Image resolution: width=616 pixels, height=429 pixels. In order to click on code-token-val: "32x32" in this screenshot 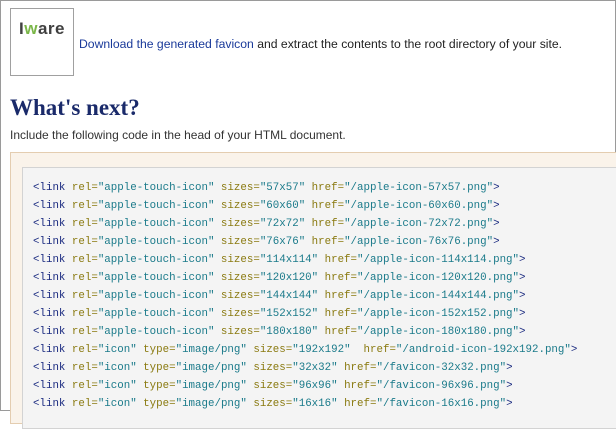, I will do `click(315, 368)`.